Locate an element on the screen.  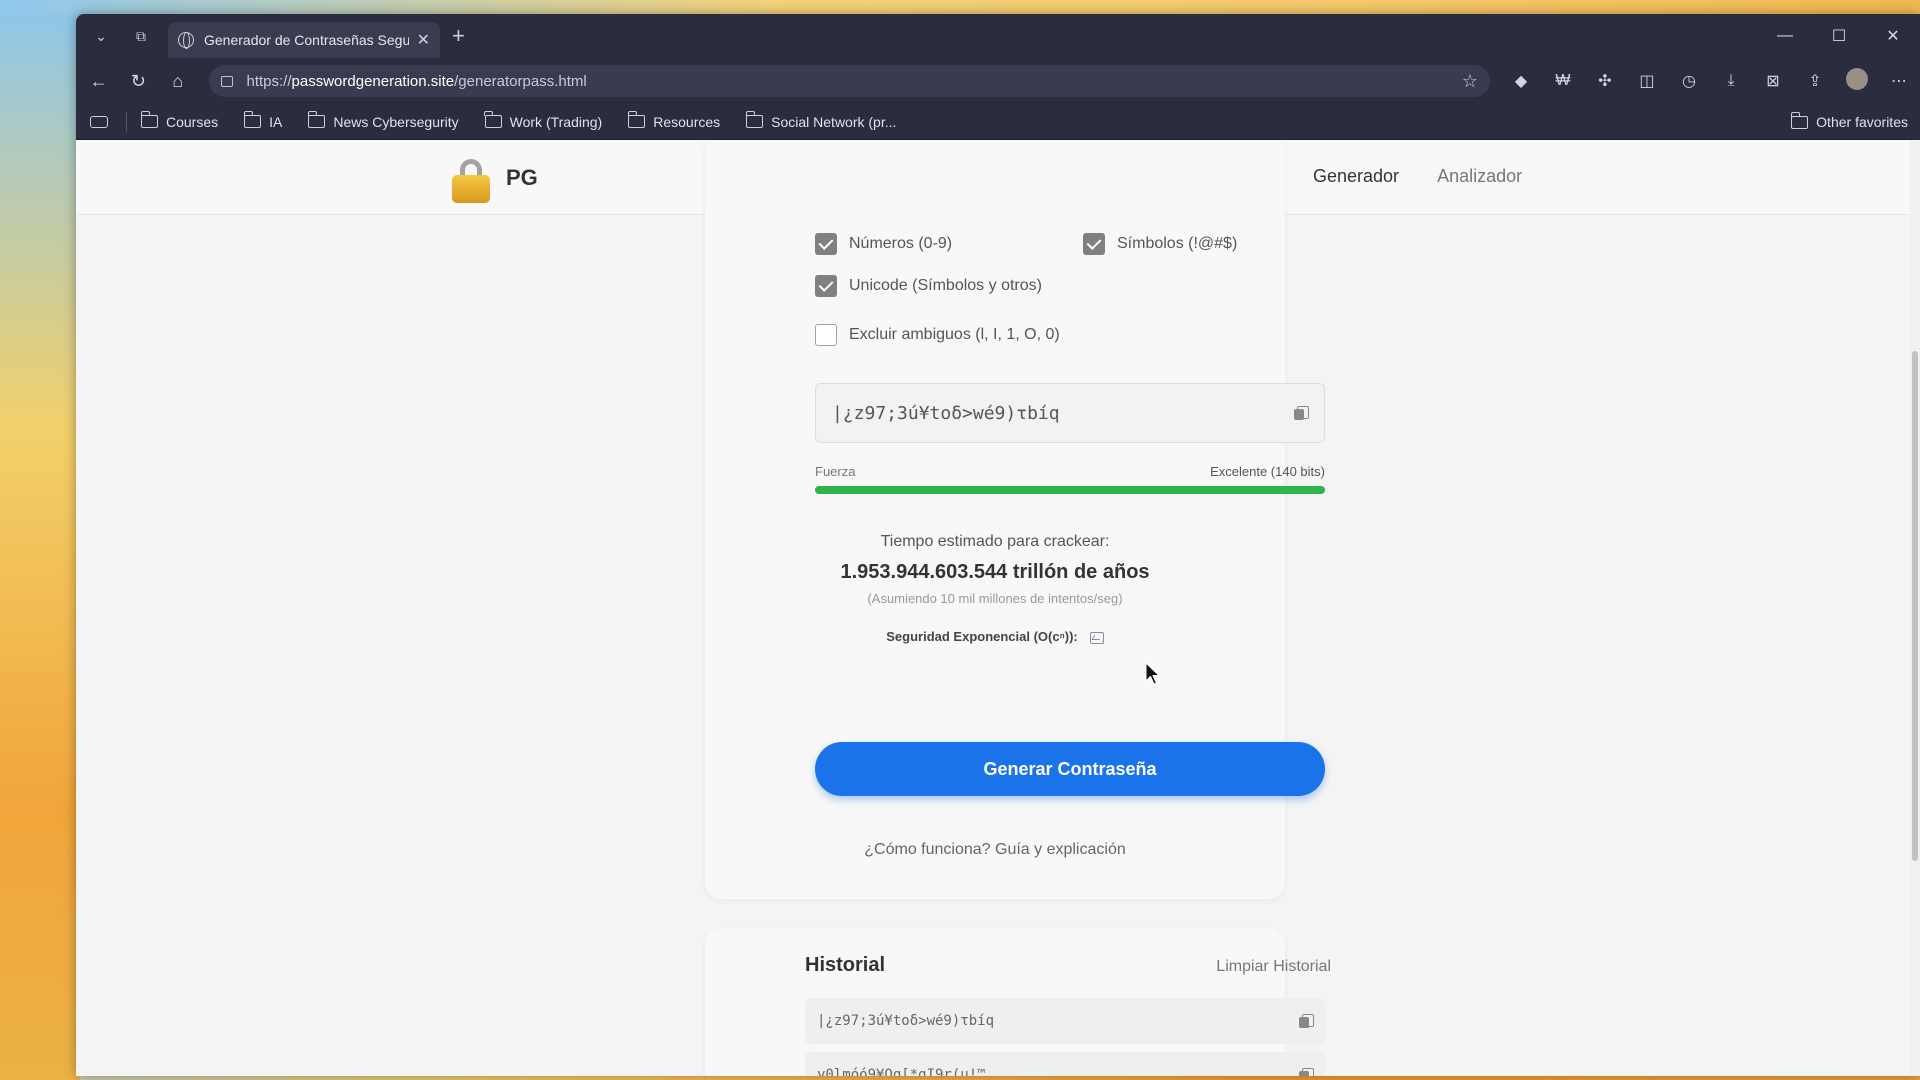
exclude-ambiguous-label: Excluir ambiguos (l, I, 1, O, 0) is located at coordinates (954, 334).